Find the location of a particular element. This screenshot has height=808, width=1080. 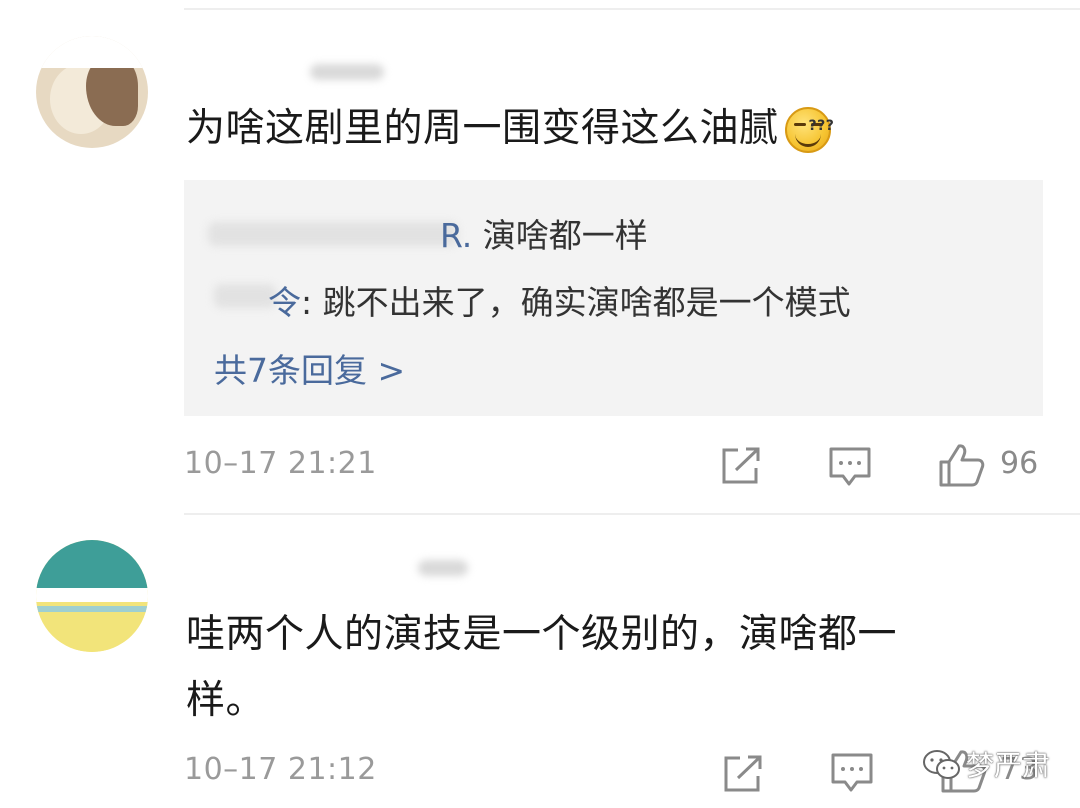

reply-author: 令 is located at coordinates (284, 302).